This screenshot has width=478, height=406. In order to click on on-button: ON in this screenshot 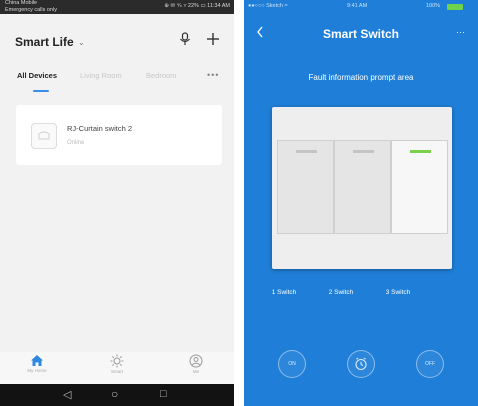, I will do `click(292, 364)`.